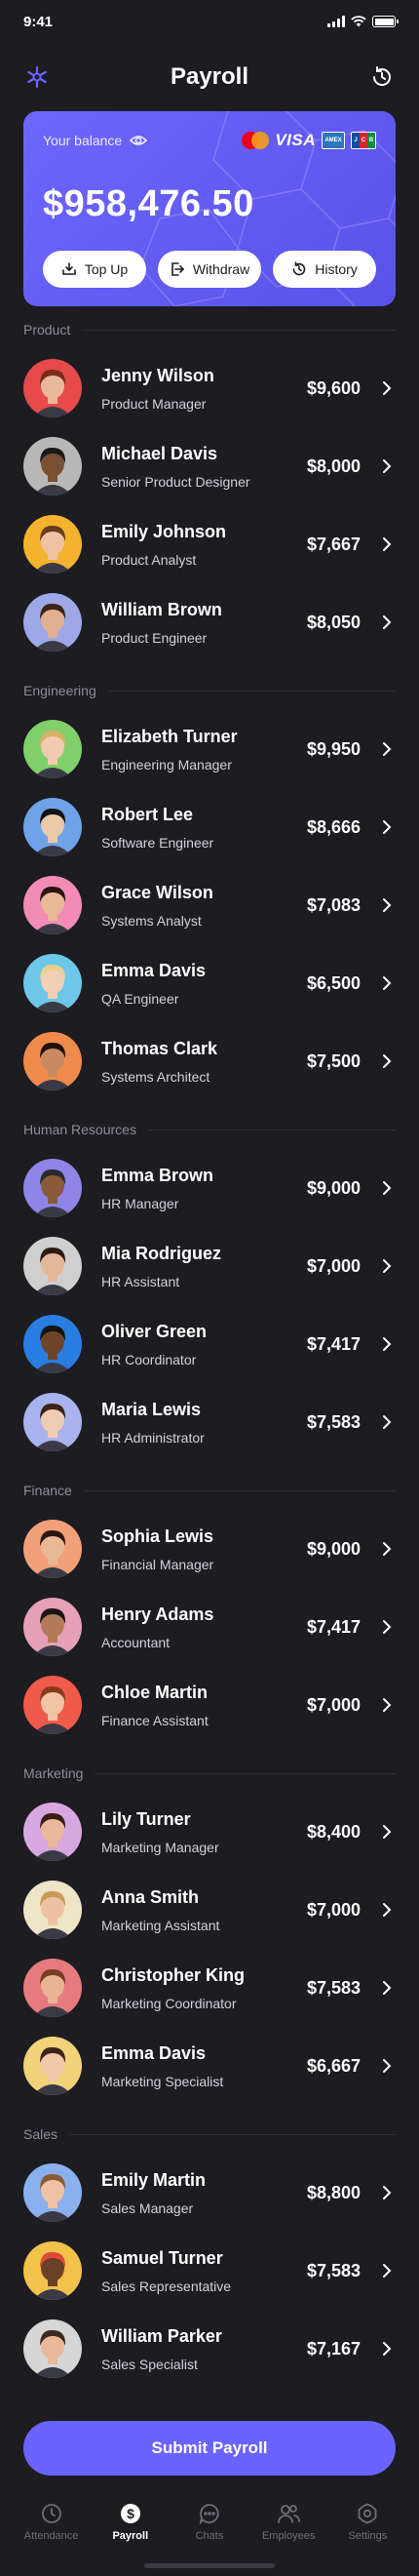 This screenshot has height=2576, width=419. I want to click on employee-name: Mia Rodriguez, so click(161, 1253).